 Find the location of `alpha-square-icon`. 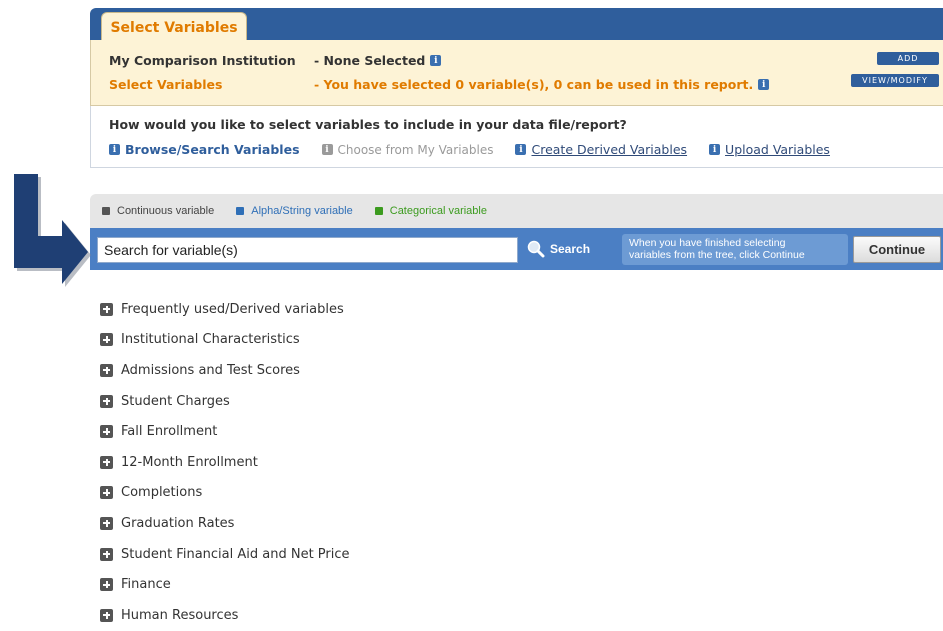

alpha-square-icon is located at coordinates (240, 211).